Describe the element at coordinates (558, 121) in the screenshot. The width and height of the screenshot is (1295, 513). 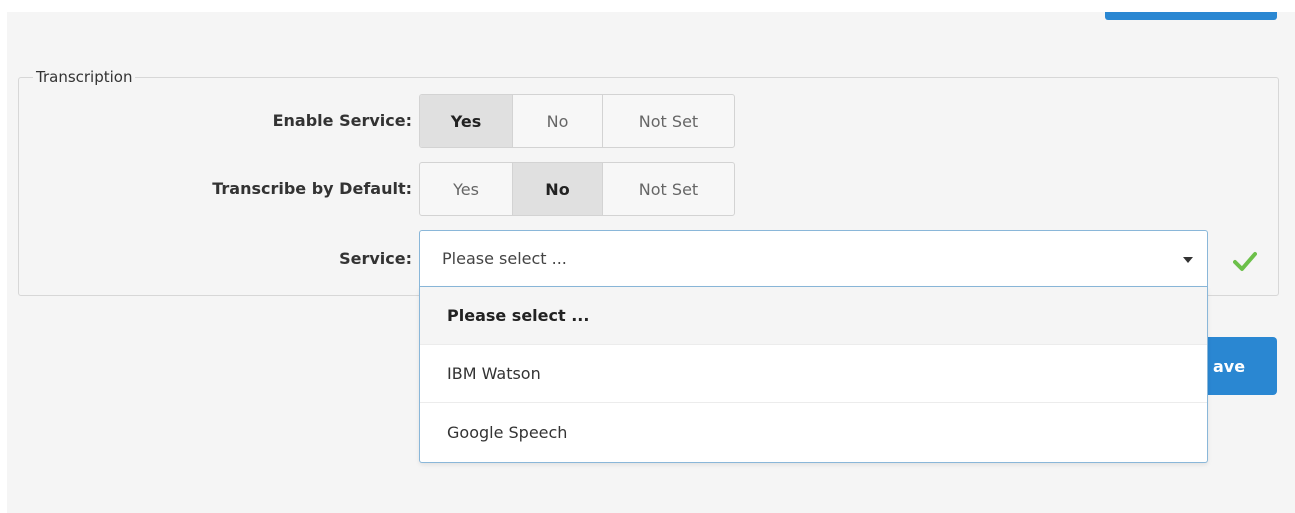
I see `enable-service-no: No` at that location.